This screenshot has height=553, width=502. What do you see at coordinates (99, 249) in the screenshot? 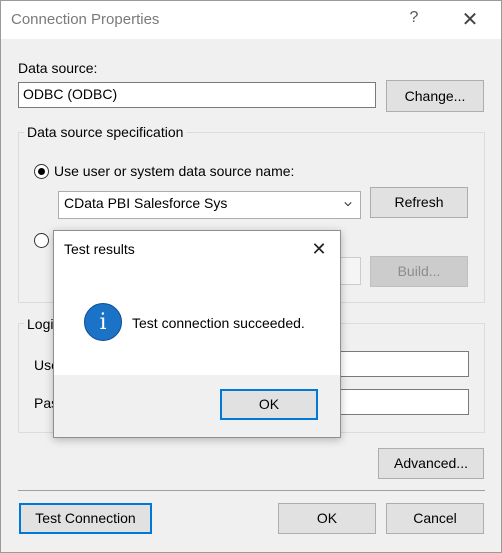
I see `test-results-title: Test results` at bounding box center [99, 249].